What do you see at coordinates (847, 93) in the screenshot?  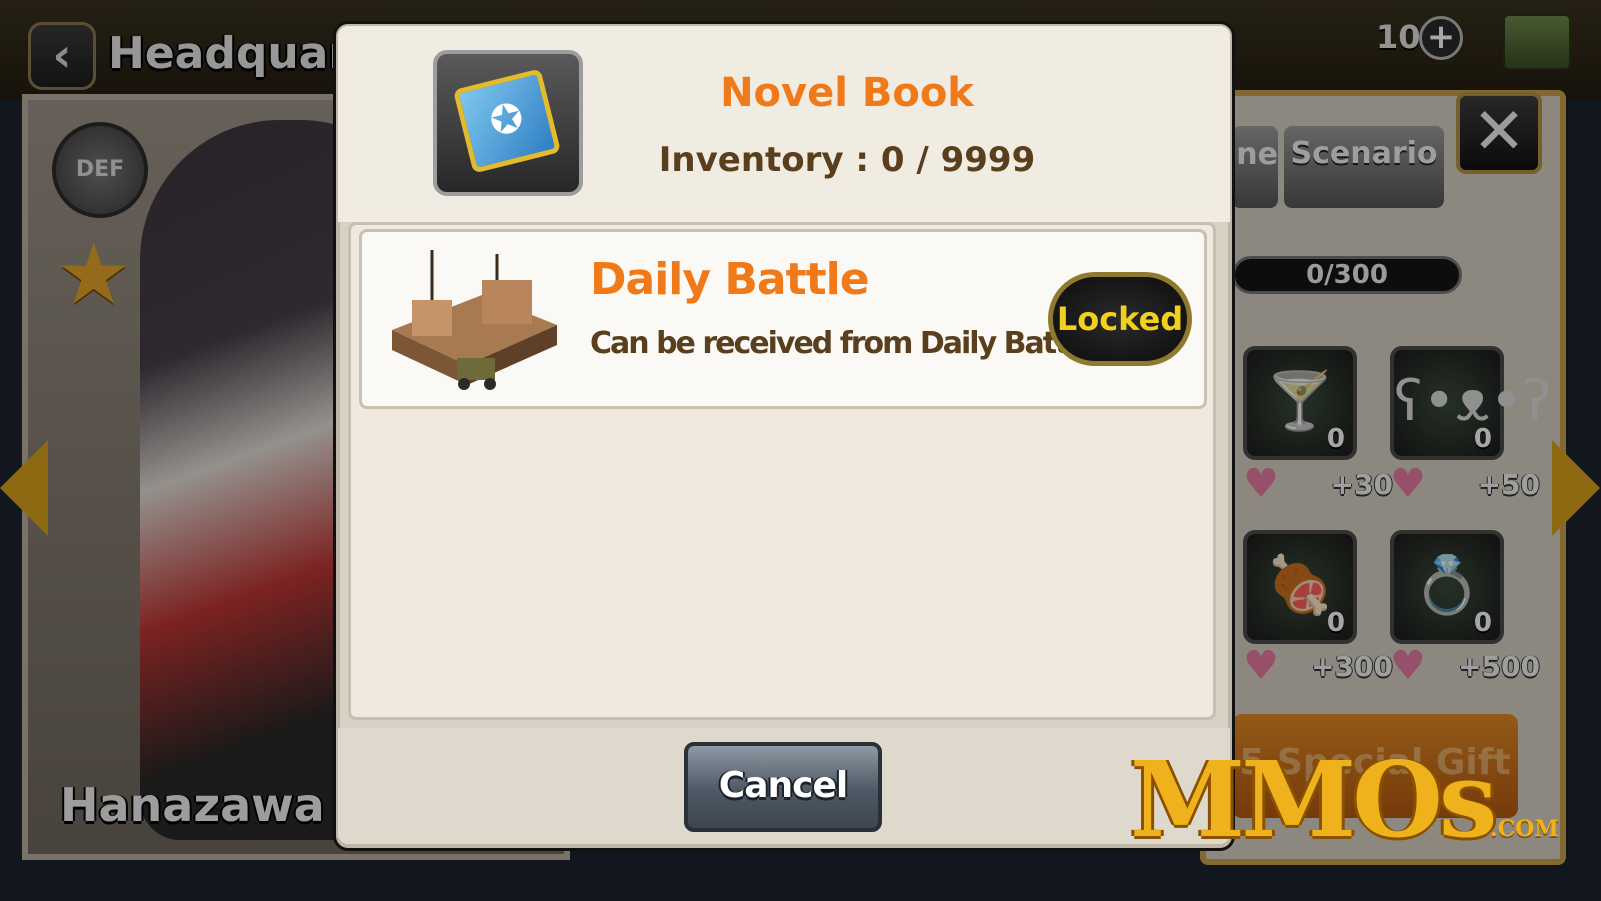 I see `item-name: Novel Book` at bounding box center [847, 93].